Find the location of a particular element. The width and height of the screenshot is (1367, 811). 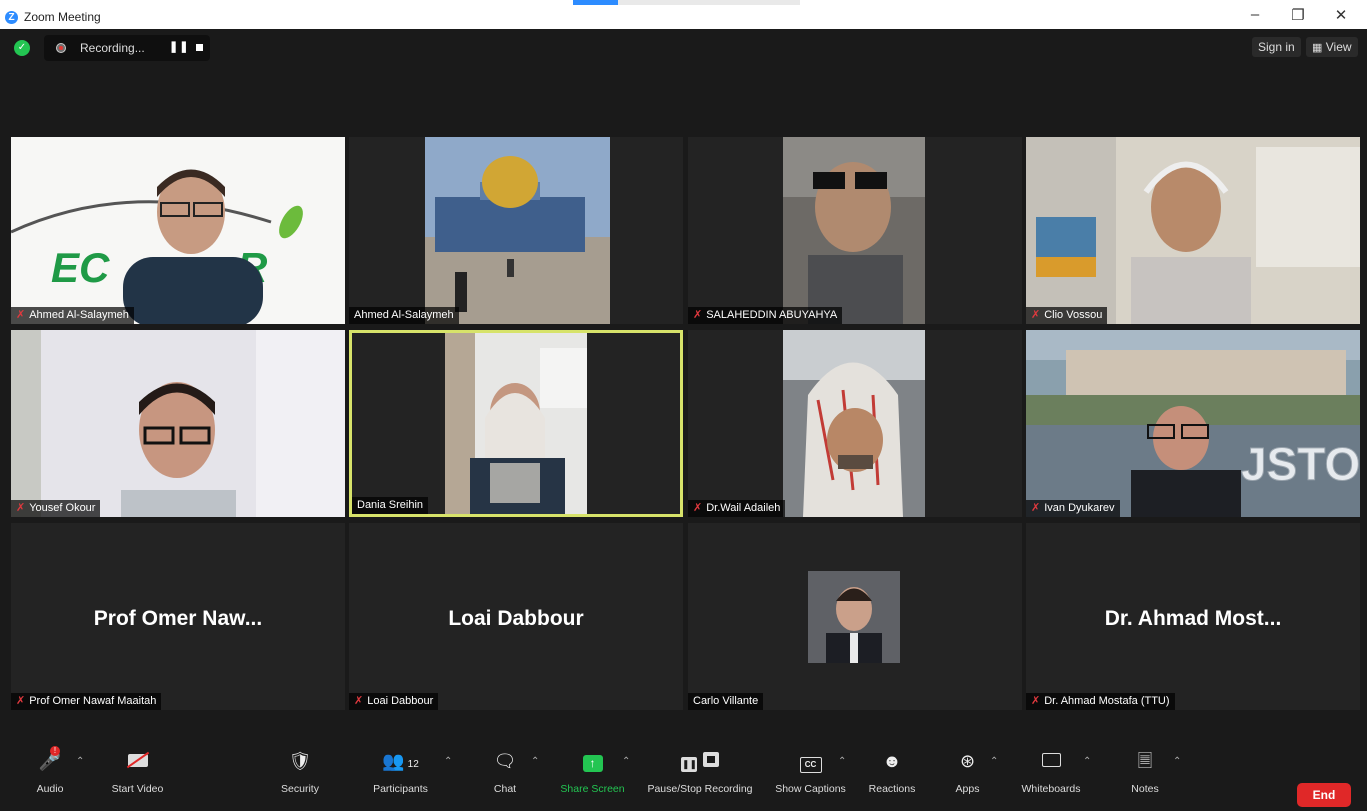

participant-tile: EC R ✗Ahmed Al-Salaymeh is located at coordinates (178, 230).